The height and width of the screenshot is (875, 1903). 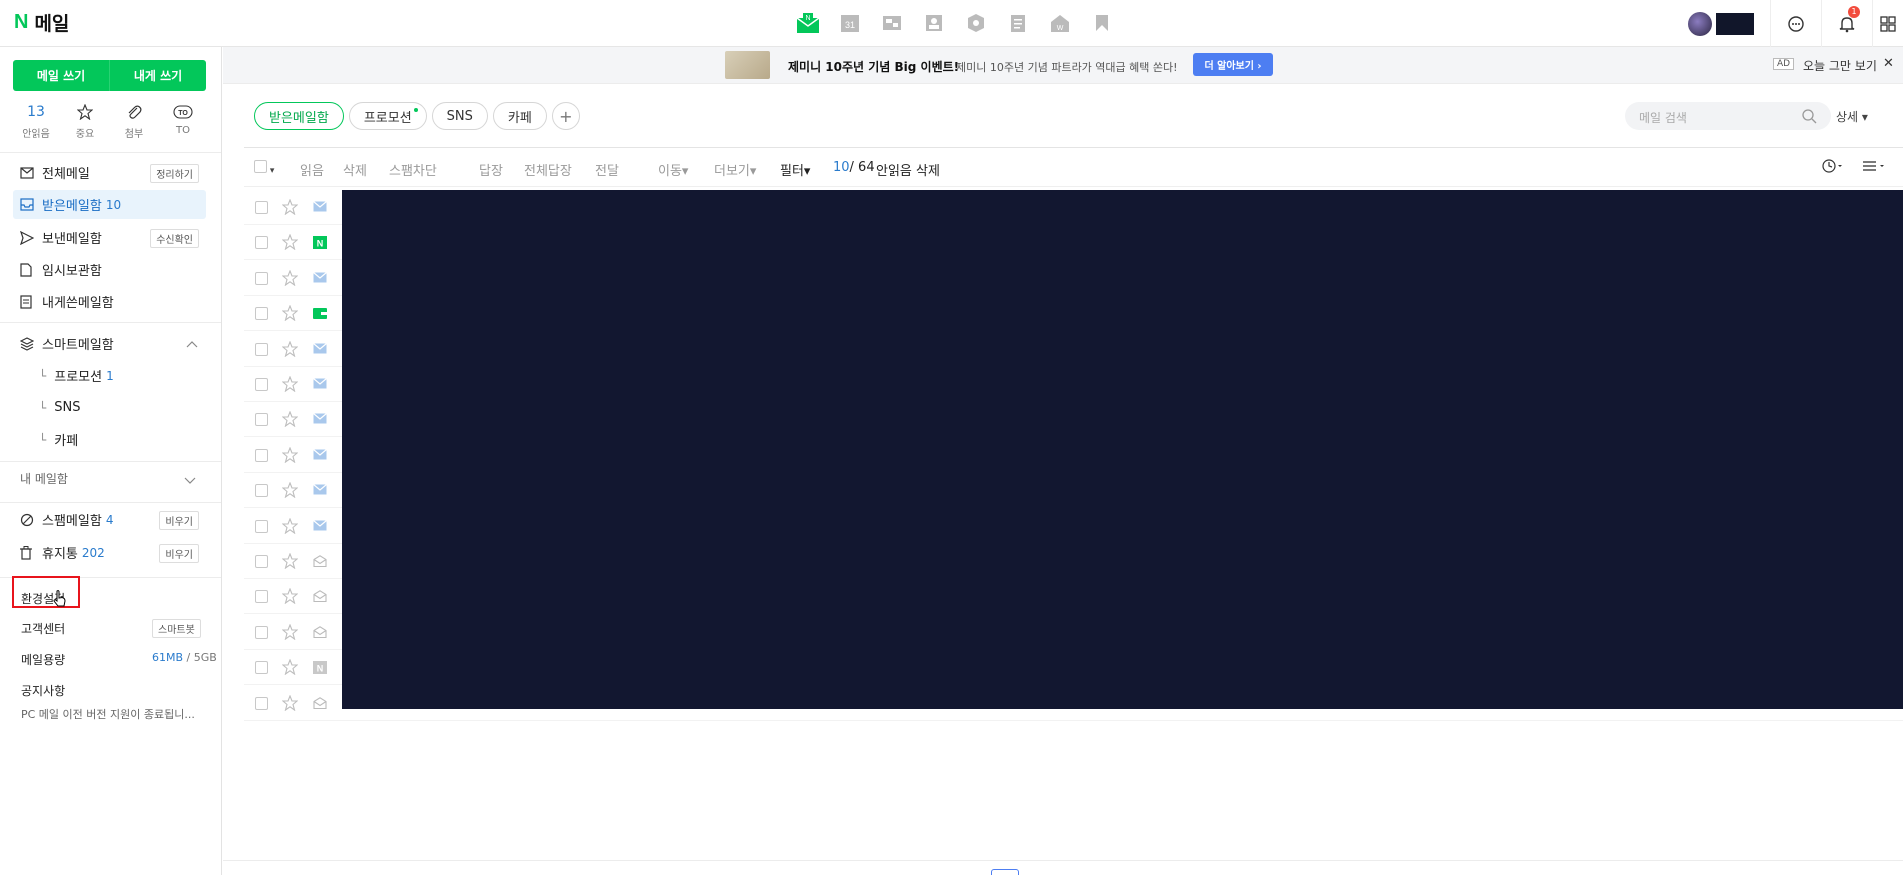 I want to click on quick-important: 중요, so click(x=85, y=121).